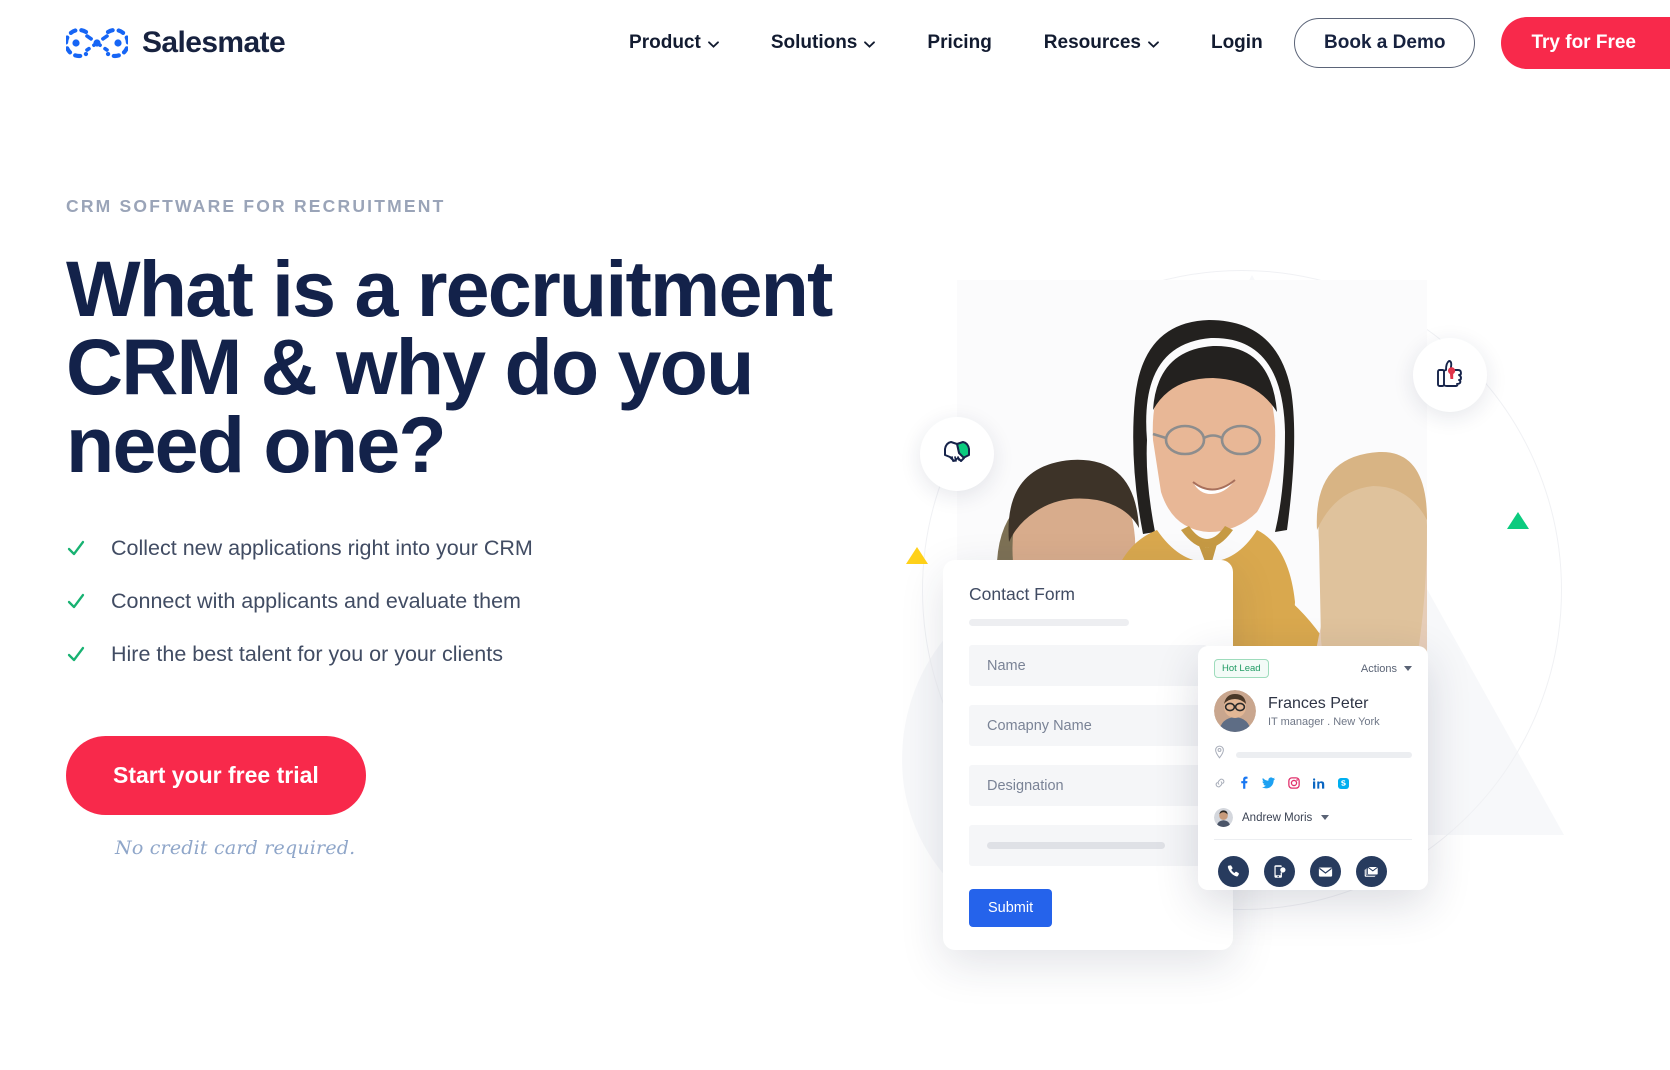  I want to click on skype-icon, so click(1343, 785).